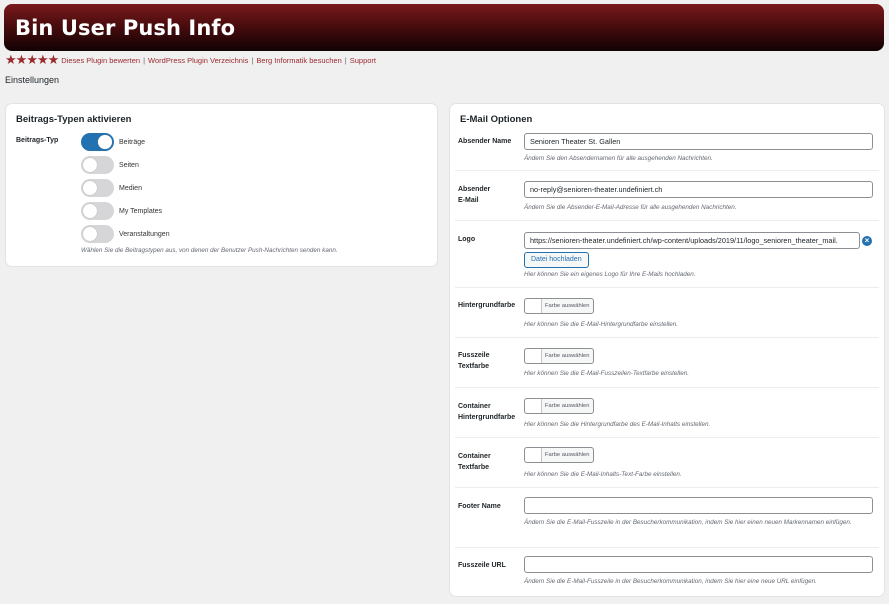 The height and width of the screenshot is (604, 889). Describe the element at coordinates (473, 366) in the screenshot. I see `footer-text-color-label-line2: Textfarbe` at that location.